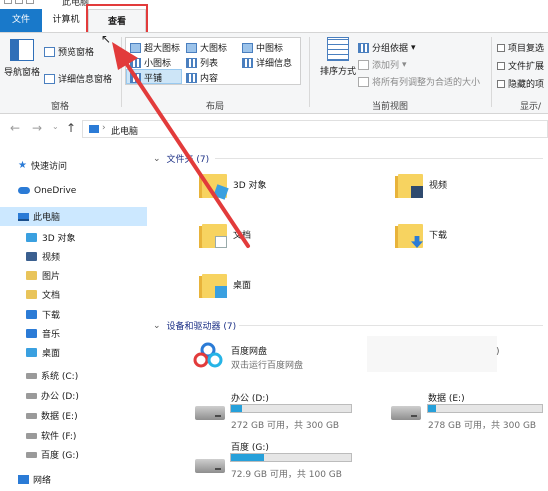  Describe the element at coordinates (250, 446) in the screenshot. I see `drive-name: 百度 (G:)` at that location.